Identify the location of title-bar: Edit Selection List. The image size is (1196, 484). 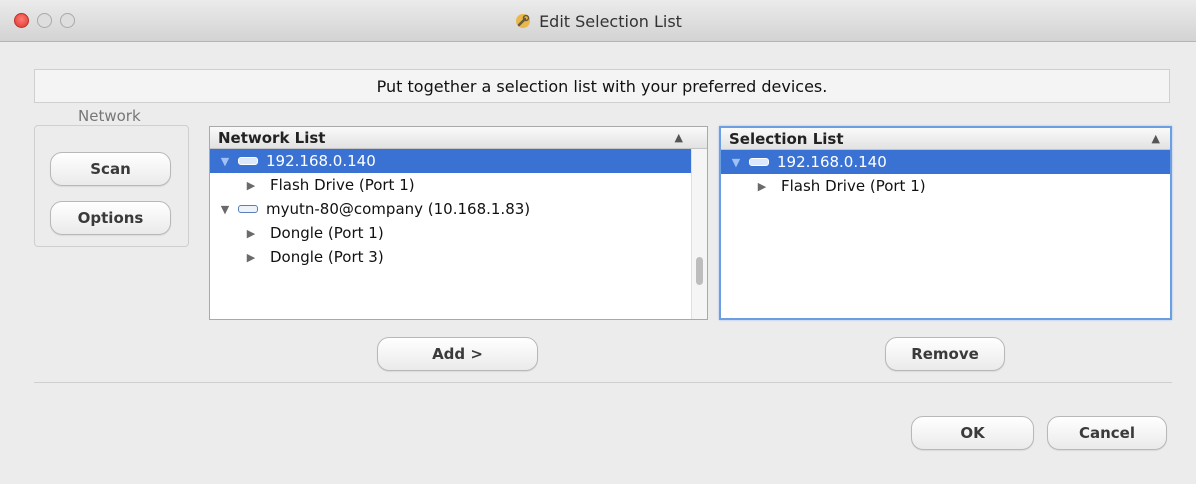
(598, 21).